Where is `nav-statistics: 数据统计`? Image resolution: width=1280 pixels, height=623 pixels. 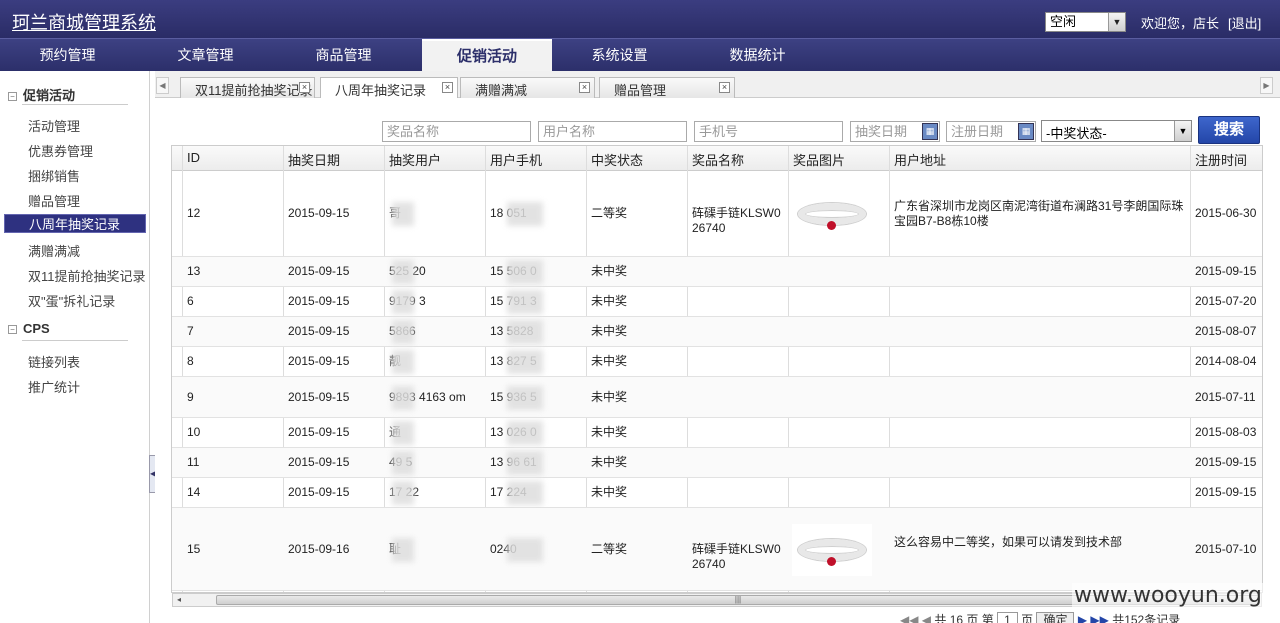 nav-statistics: 数据统计 is located at coordinates (757, 55).